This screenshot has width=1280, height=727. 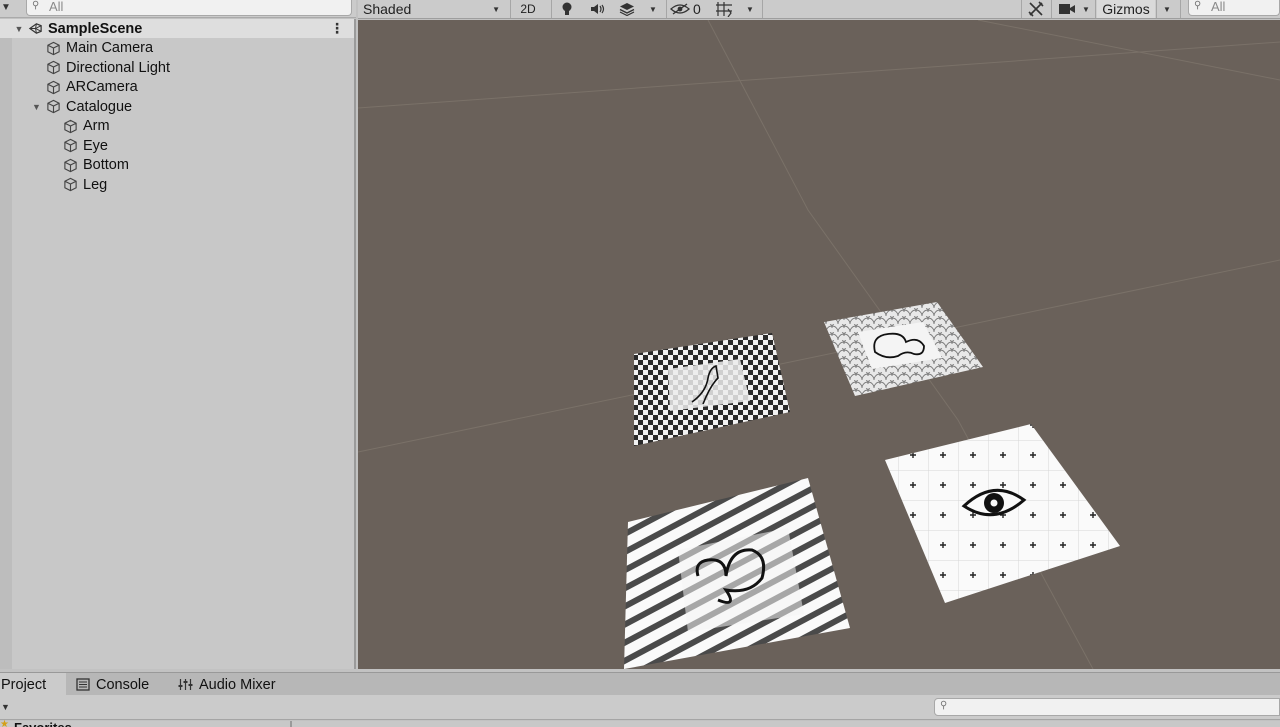 What do you see at coordinates (6, 344) in the screenshot?
I see `hierarchy-gutter` at bounding box center [6, 344].